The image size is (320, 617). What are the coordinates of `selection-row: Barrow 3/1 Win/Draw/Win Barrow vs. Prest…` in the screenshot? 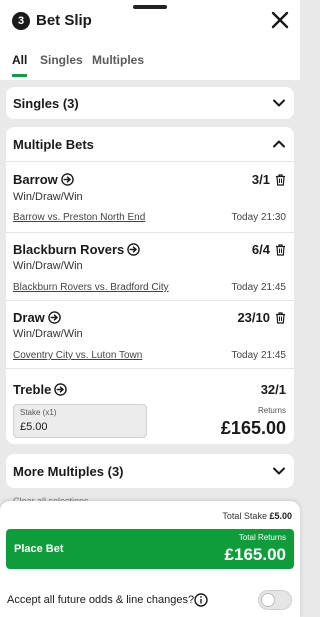 It's located at (150, 195).